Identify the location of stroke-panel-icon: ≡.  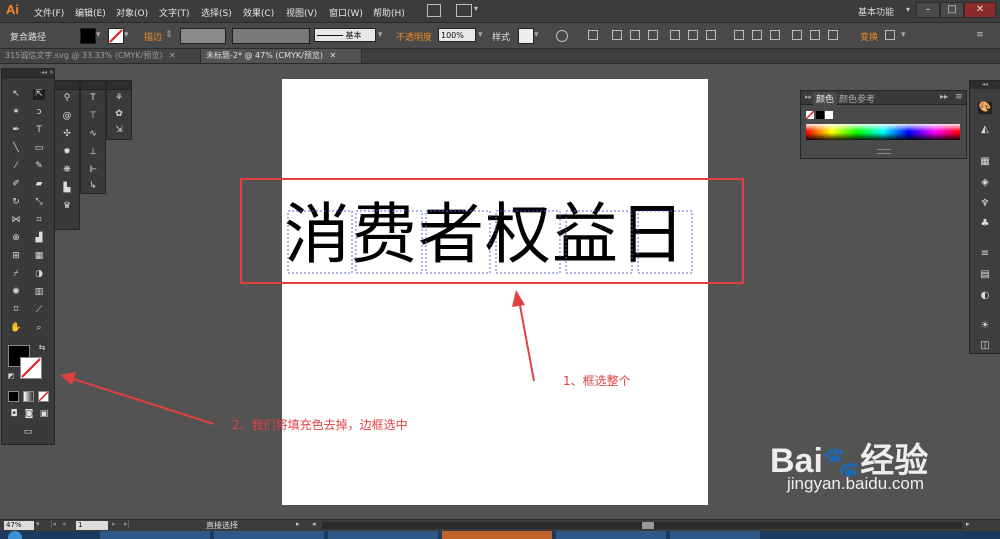
(985, 254).